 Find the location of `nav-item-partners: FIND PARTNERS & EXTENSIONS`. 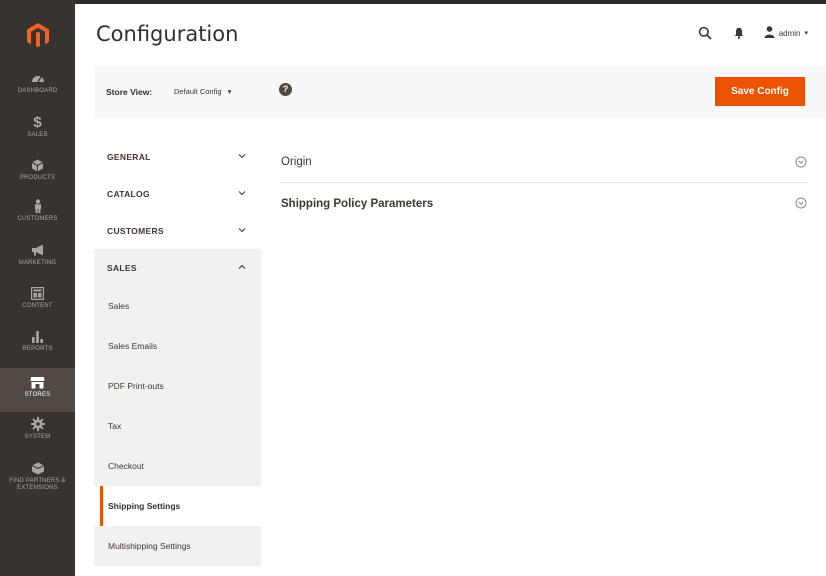

nav-item-partners: FIND PARTNERS & EXTENSIONS is located at coordinates (37, 481).